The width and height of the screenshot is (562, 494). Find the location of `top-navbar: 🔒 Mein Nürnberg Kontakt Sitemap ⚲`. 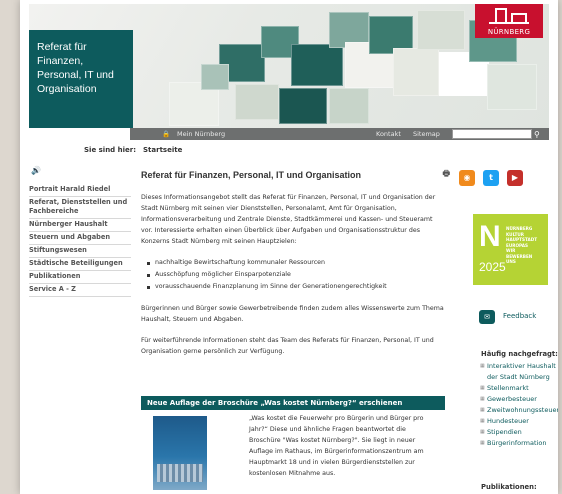

top-navbar: 🔒 Mein Nürnberg Kontakt Sitemap ⚲ is located at coordinates (339, 134).